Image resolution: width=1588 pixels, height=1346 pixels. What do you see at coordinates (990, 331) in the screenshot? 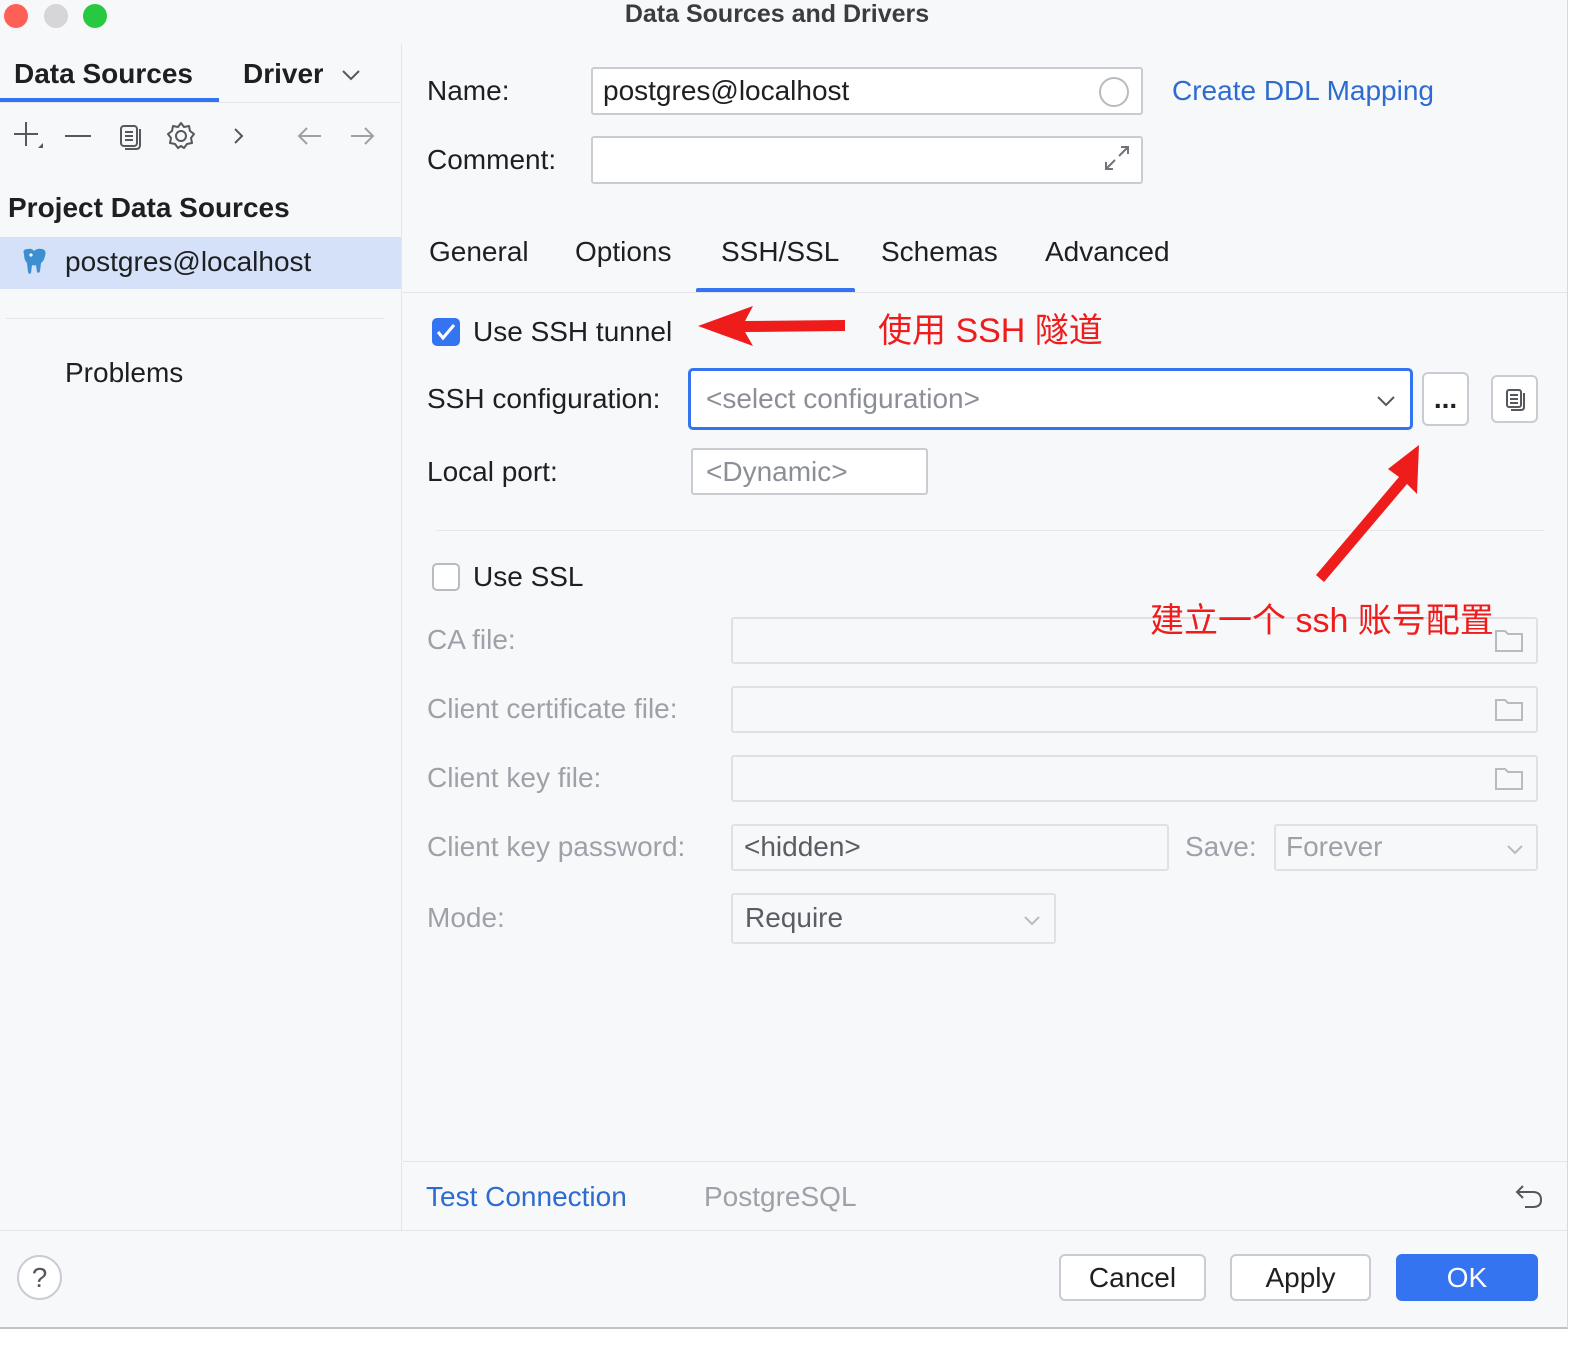
I see `annotation-tunnel-note: 使用 SSH 隧道` at bounding box center [990, 331].